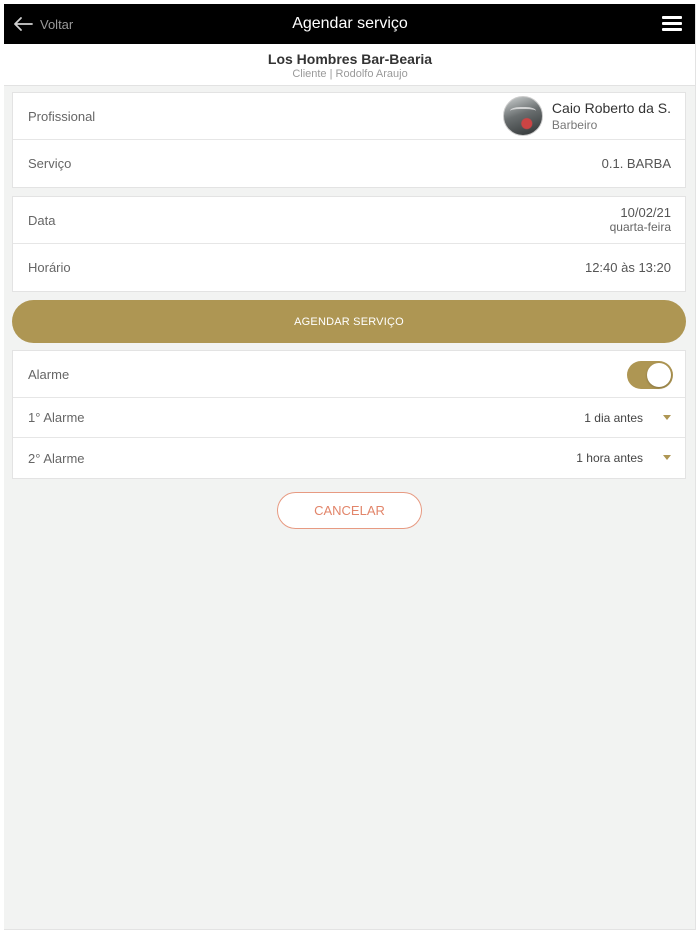  What do you see at coordinates (645, 212) in the screenshot?
I see `date-value: 10/02/21` at bounding box center [645, 212].